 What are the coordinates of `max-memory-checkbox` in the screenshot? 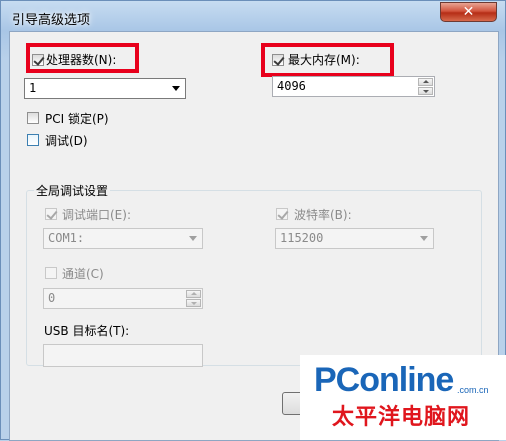 It's located at (278, 60).